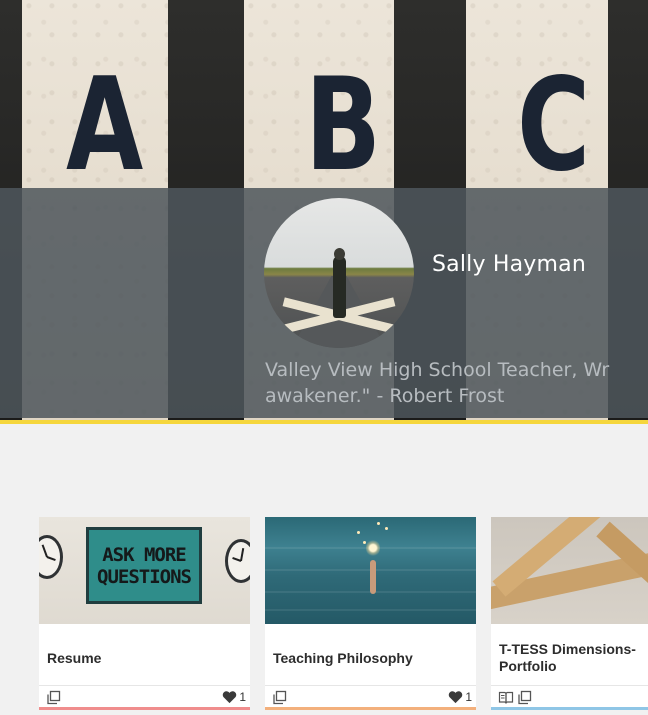 The height and width of the screenshot is (715, 648). What do you see at coordinates (437, 370) in the screenshot?
I see `profile-bio-line: Valley View High School Teacher, Wr` at bounding box center [437, 370].